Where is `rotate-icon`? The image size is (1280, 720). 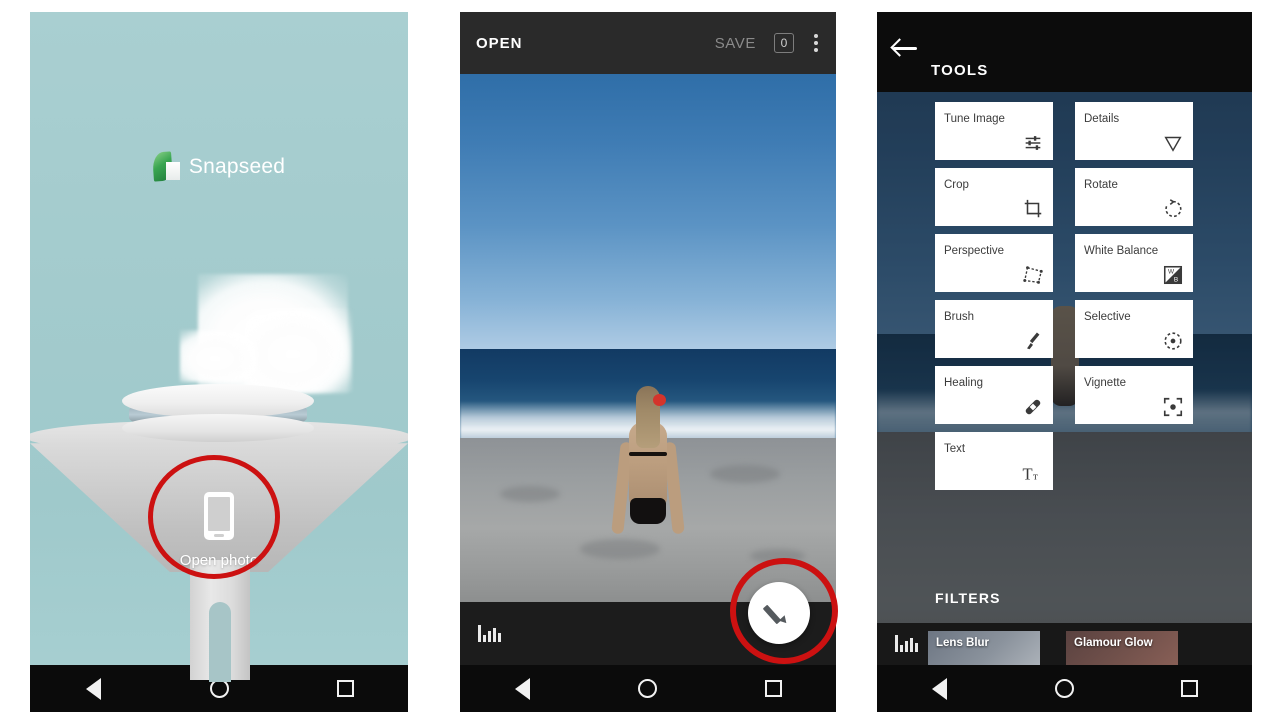
rotate-icon is located at coordinates (1173, 209).